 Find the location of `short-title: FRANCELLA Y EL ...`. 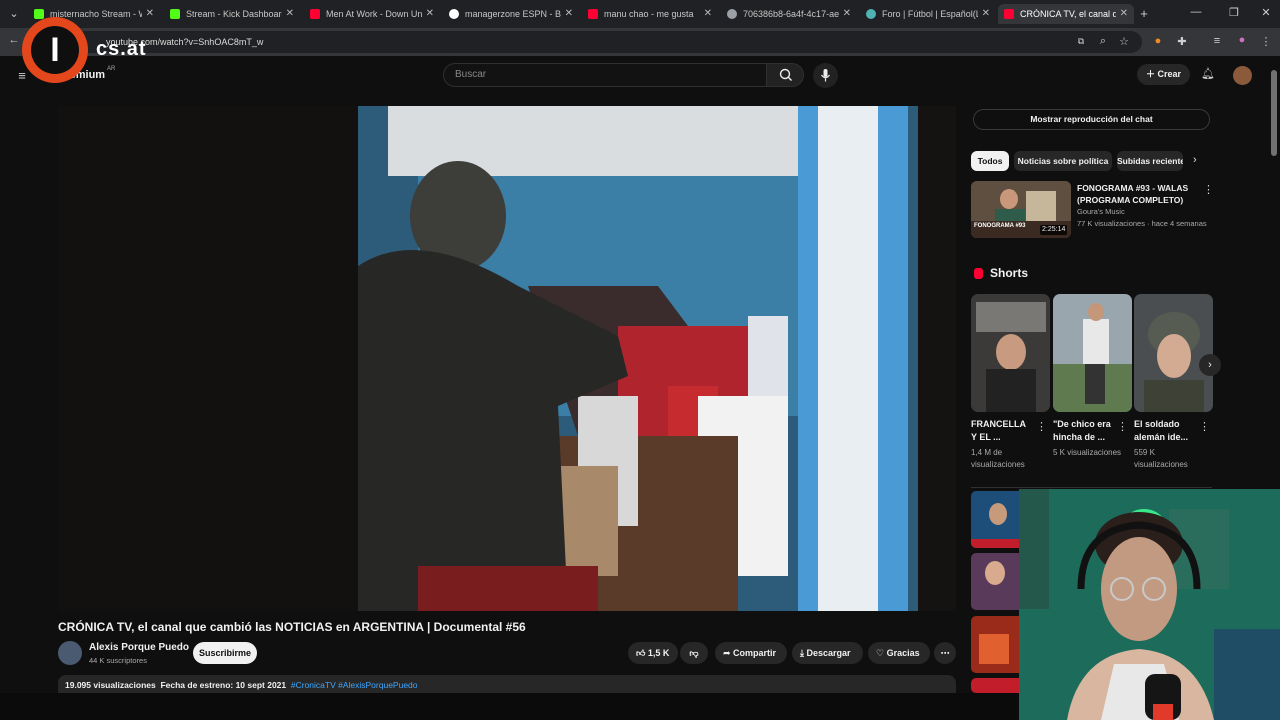

short-title: FRANCELLA Y EL ... is located at coordinates (1001, 431).